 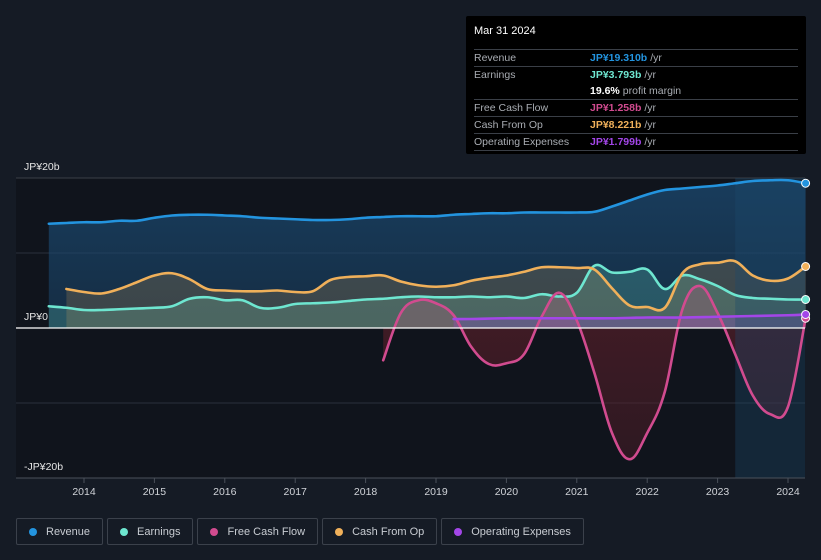 I want to click on tooltip-label: Cash From Op, so click(x=508, y=125).